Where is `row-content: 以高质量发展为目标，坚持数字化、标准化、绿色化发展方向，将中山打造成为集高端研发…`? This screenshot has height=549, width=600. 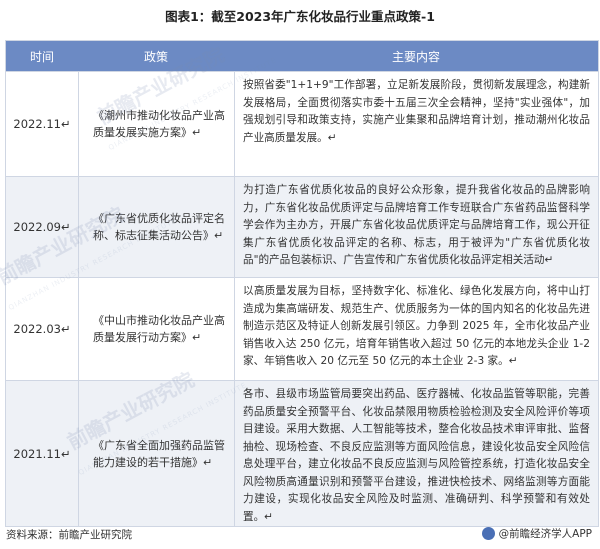 row-content: 以高质量发展为目标，坚持数字化、标准化、绿色化发展方向，将中山打造成为集高端研发… is located at coordinates (416, 329).